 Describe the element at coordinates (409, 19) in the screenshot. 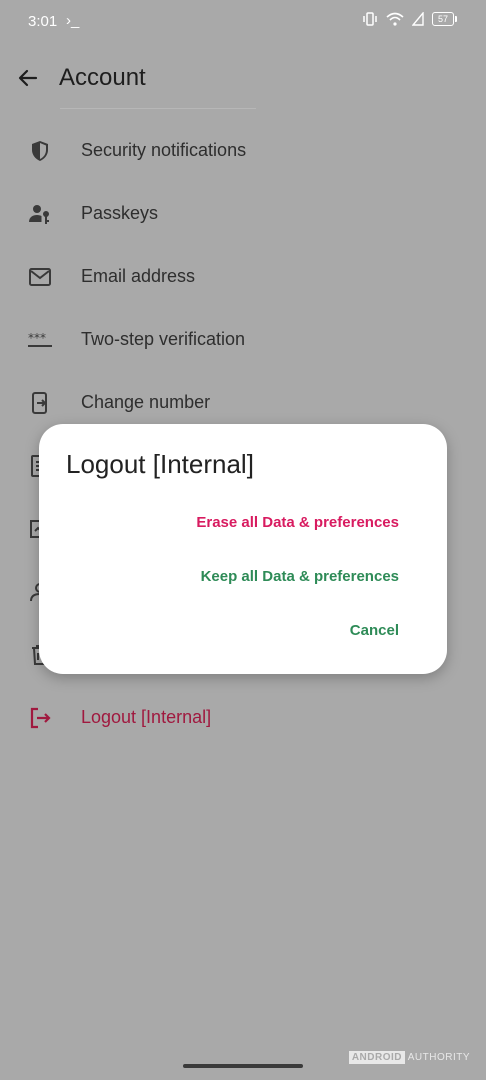

I see `status-icons: 57` at that location.